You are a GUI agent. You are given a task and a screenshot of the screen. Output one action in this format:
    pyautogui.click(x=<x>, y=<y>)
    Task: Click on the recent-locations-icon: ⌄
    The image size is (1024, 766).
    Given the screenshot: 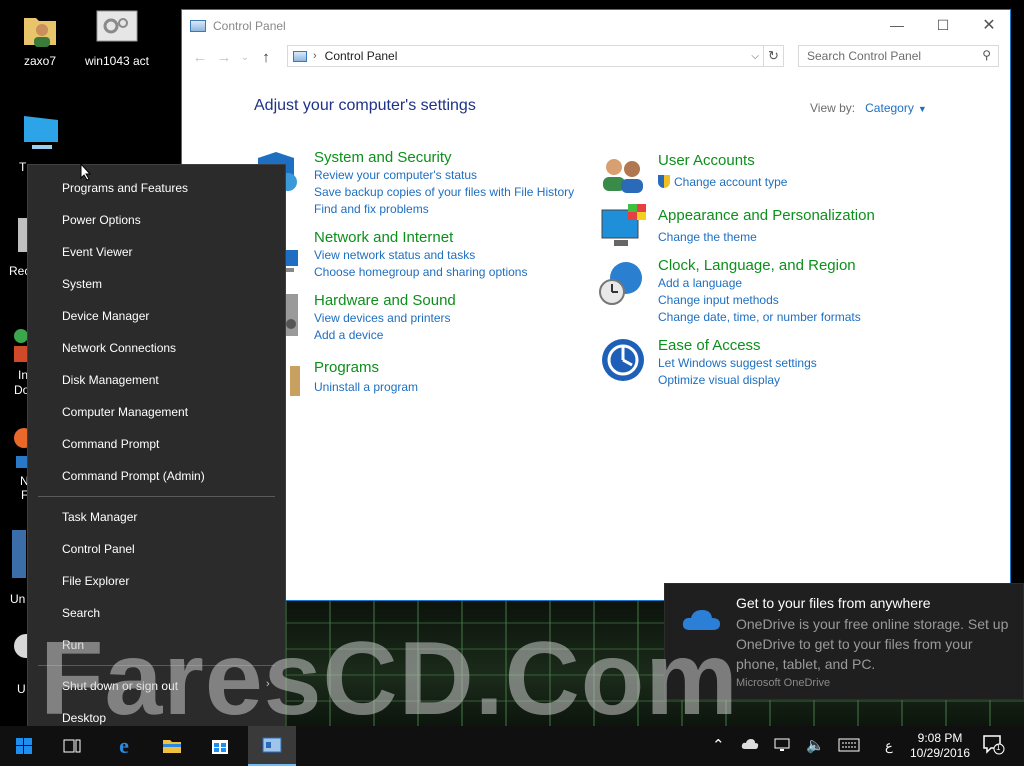 What is the action you would take?
    pyautogui.click(x=245, y=57)
    